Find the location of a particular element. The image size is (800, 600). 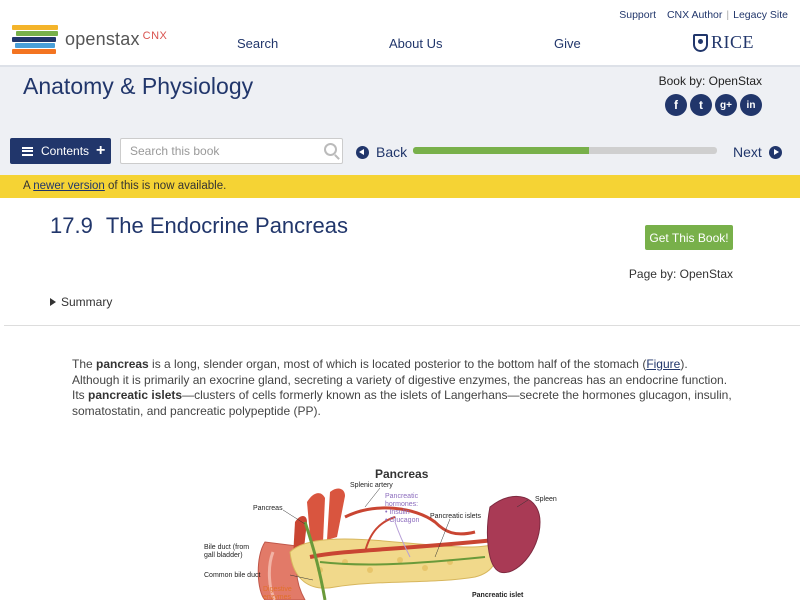

page-title: 17.9 The Endocrine Pancreas is located at coordinates (199, 226).